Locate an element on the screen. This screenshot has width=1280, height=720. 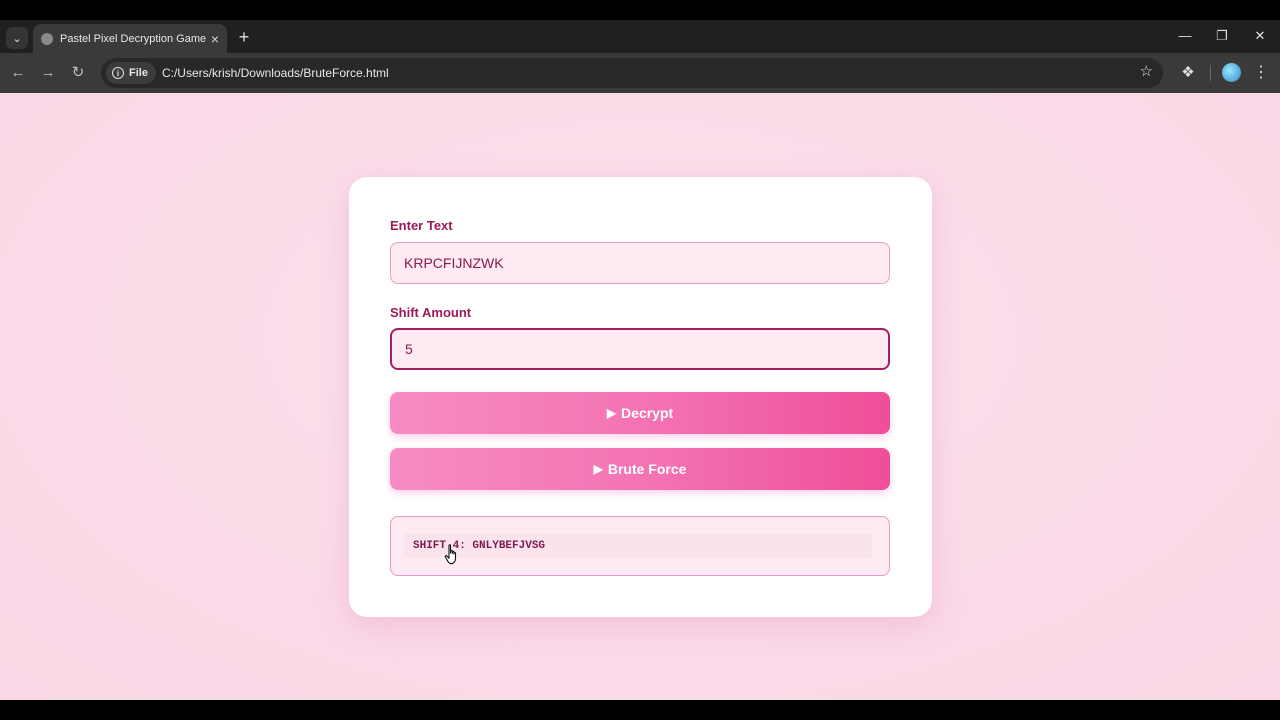
globe-icon is located at coordinates (47, 38).